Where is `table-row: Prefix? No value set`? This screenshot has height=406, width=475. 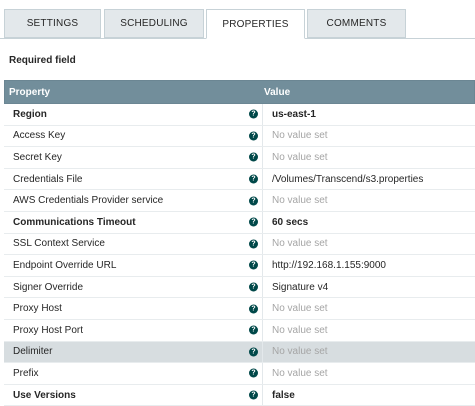 table-row: Prefix? No value set is located at coordinates (239, 374).